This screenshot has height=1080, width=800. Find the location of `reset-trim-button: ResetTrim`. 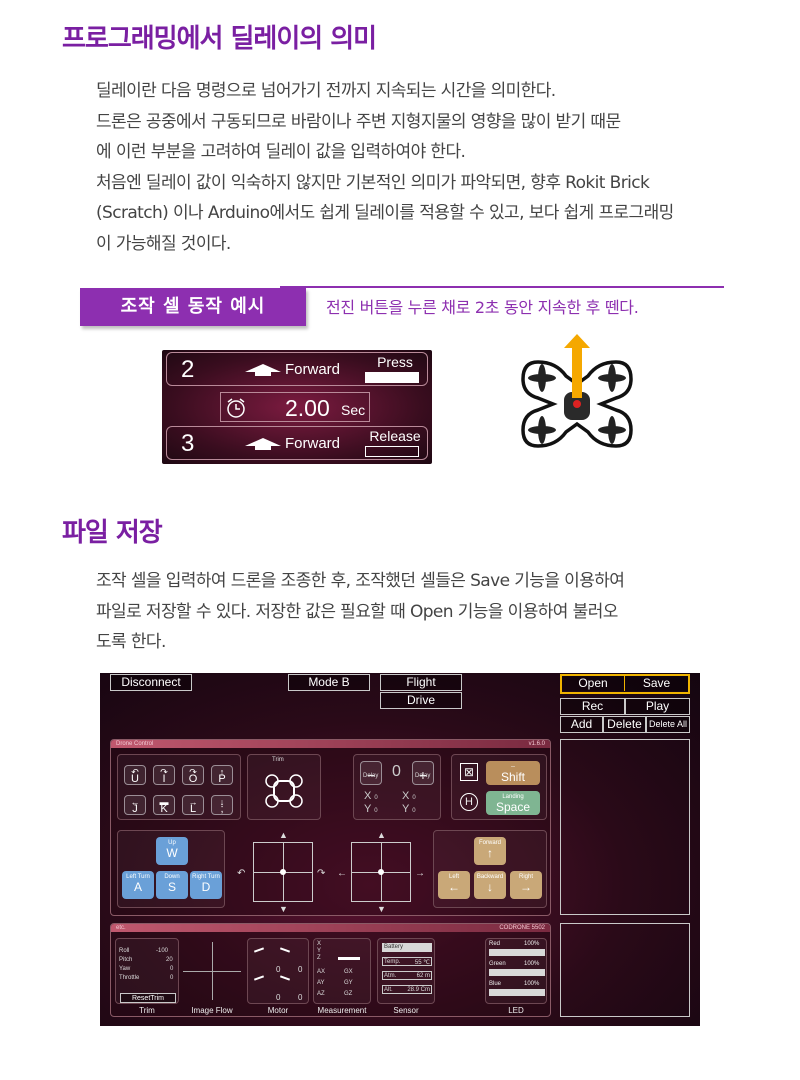

reset-trim-button: ResetTrim is located at coordinates (148, 998).